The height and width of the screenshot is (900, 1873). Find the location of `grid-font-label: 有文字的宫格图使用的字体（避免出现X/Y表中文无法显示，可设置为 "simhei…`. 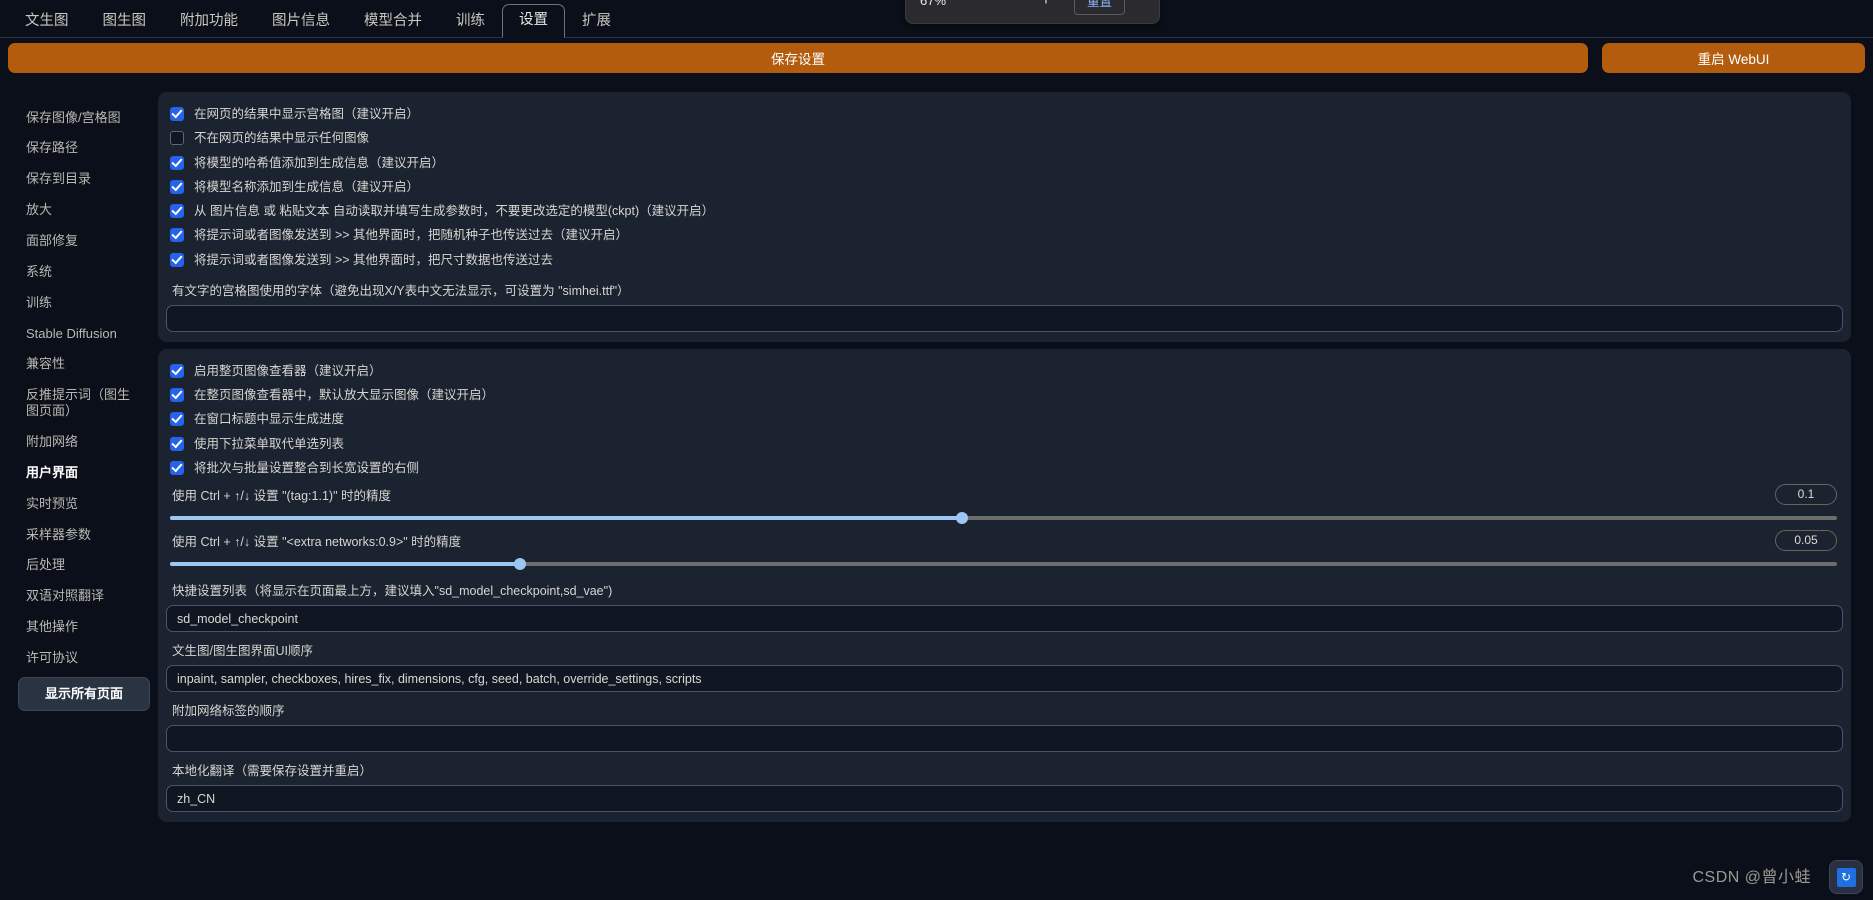

grid-font-label: 有文字的宫格图使用的字体（避免出现X/Y表中文无法显示，可设置为 "simhei… is located at coordinates (401, 290).